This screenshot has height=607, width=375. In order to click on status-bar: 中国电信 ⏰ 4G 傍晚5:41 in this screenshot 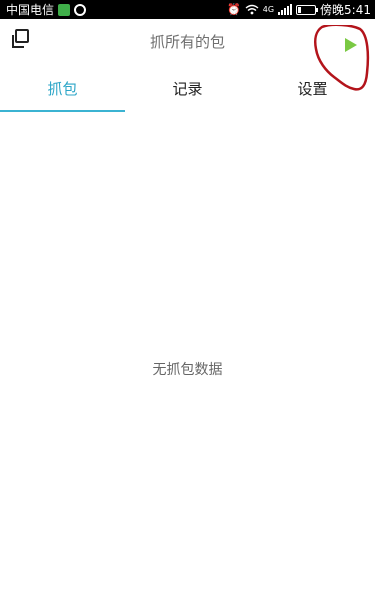, I will do `click(187, 9)`.